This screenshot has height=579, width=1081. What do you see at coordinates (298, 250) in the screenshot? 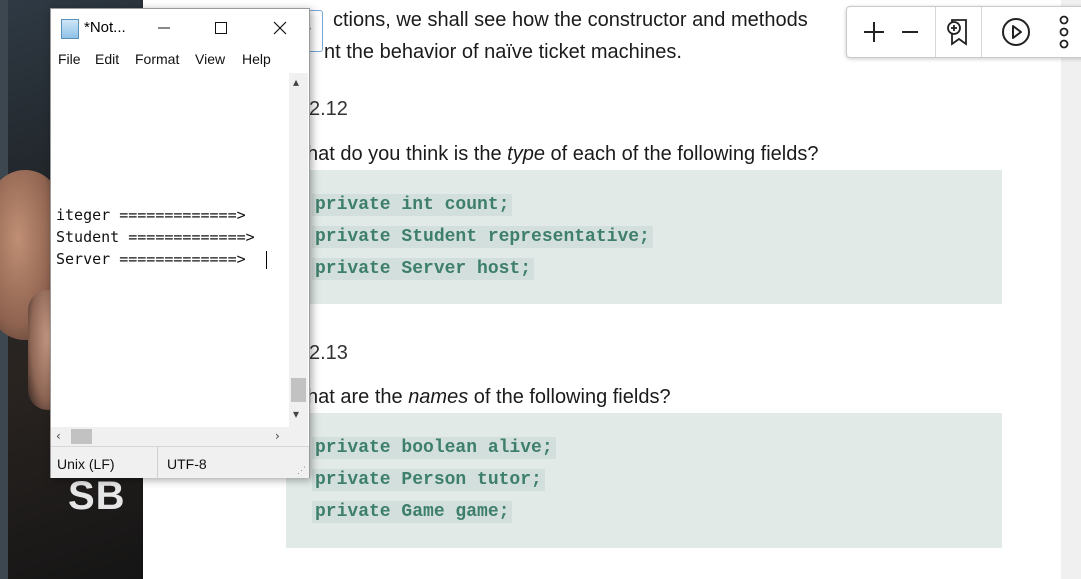
I see `vertical-scrollbar: ▴ ▾` at bounding box center [298, 250].